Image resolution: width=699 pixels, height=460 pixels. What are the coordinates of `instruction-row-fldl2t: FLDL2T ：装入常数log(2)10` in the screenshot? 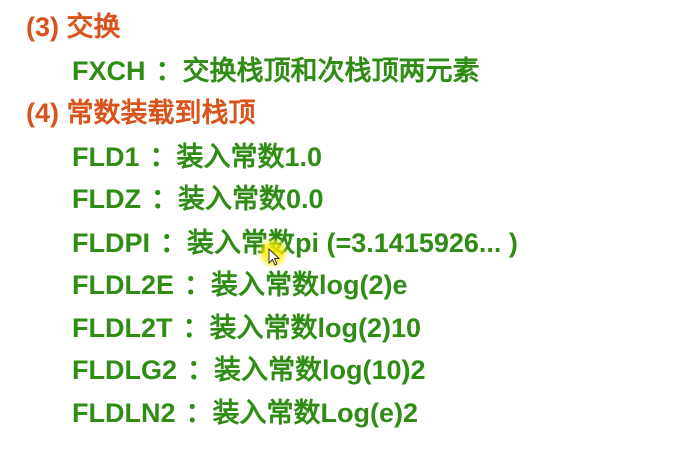 It's located at (246, 328).